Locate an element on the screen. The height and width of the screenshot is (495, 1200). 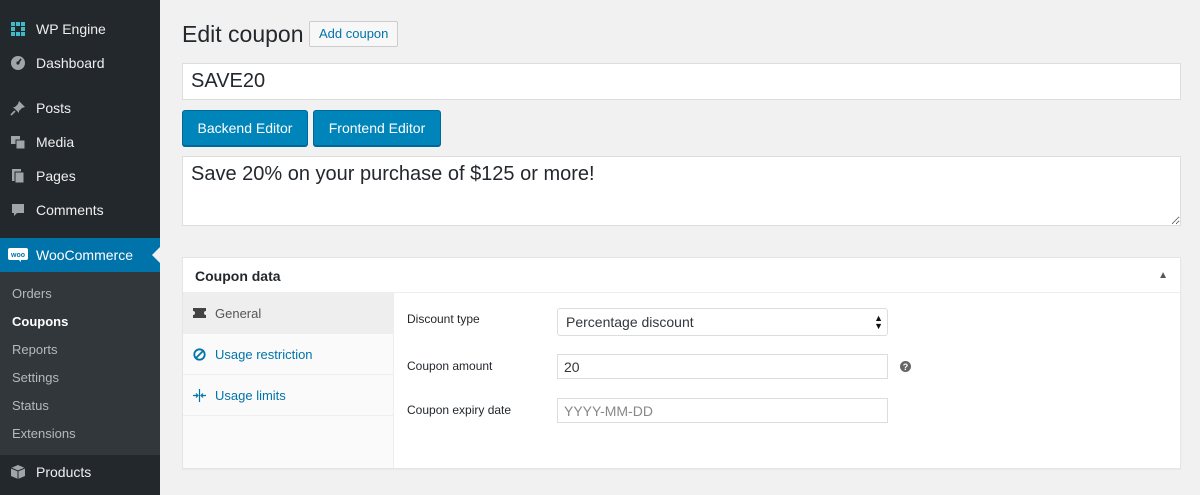
submenu-item-orders: Orders is located at coordinates (32, 293).